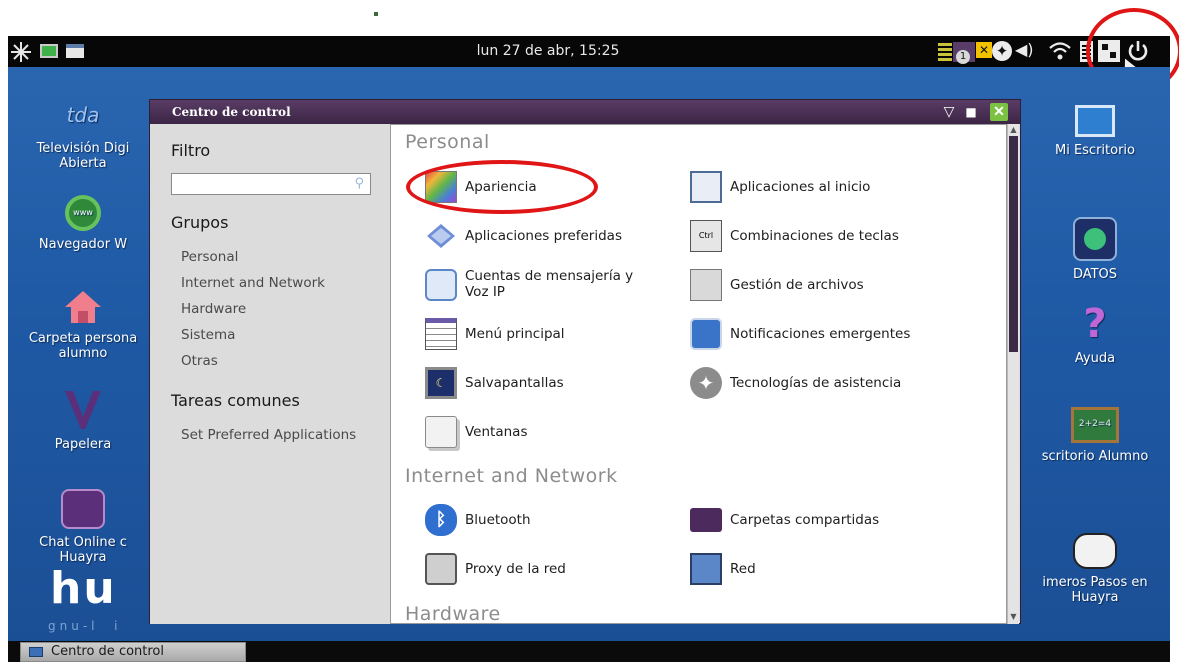 This screenshot has width=1179, height=662. I want to click on desktop-icon-trash: Papelera, so click(83, 419).